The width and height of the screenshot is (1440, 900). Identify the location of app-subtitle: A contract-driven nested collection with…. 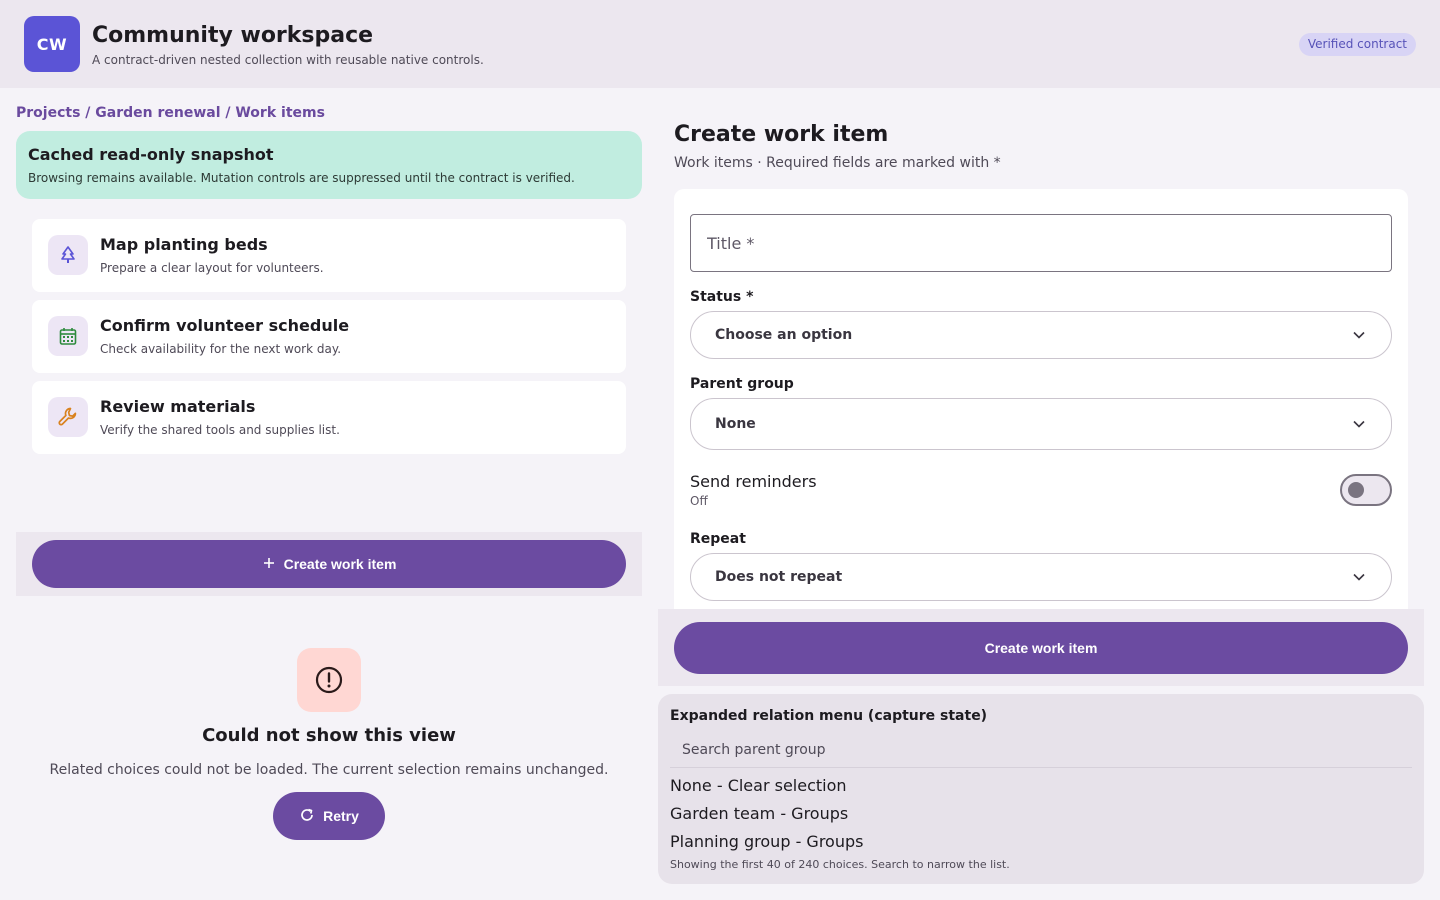
(288, 60).